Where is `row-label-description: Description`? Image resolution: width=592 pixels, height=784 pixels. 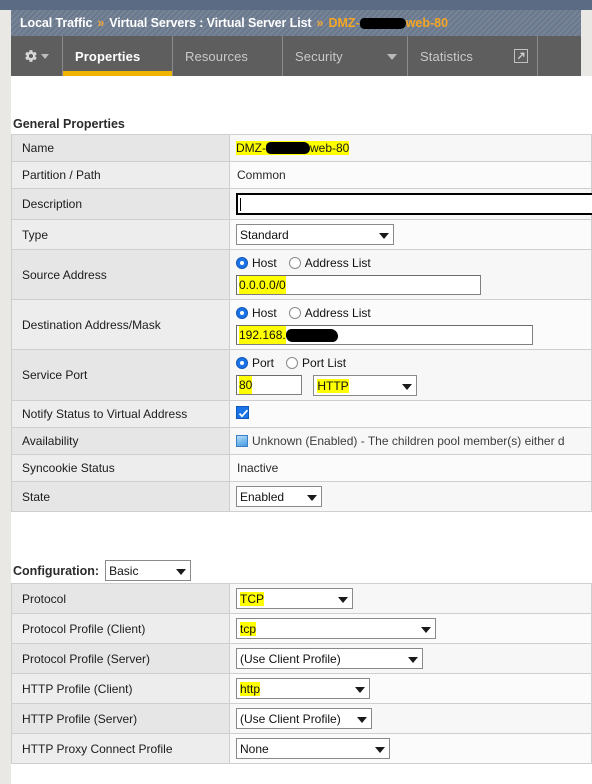 row-label-description: Description is located at coordinates (120, 204).